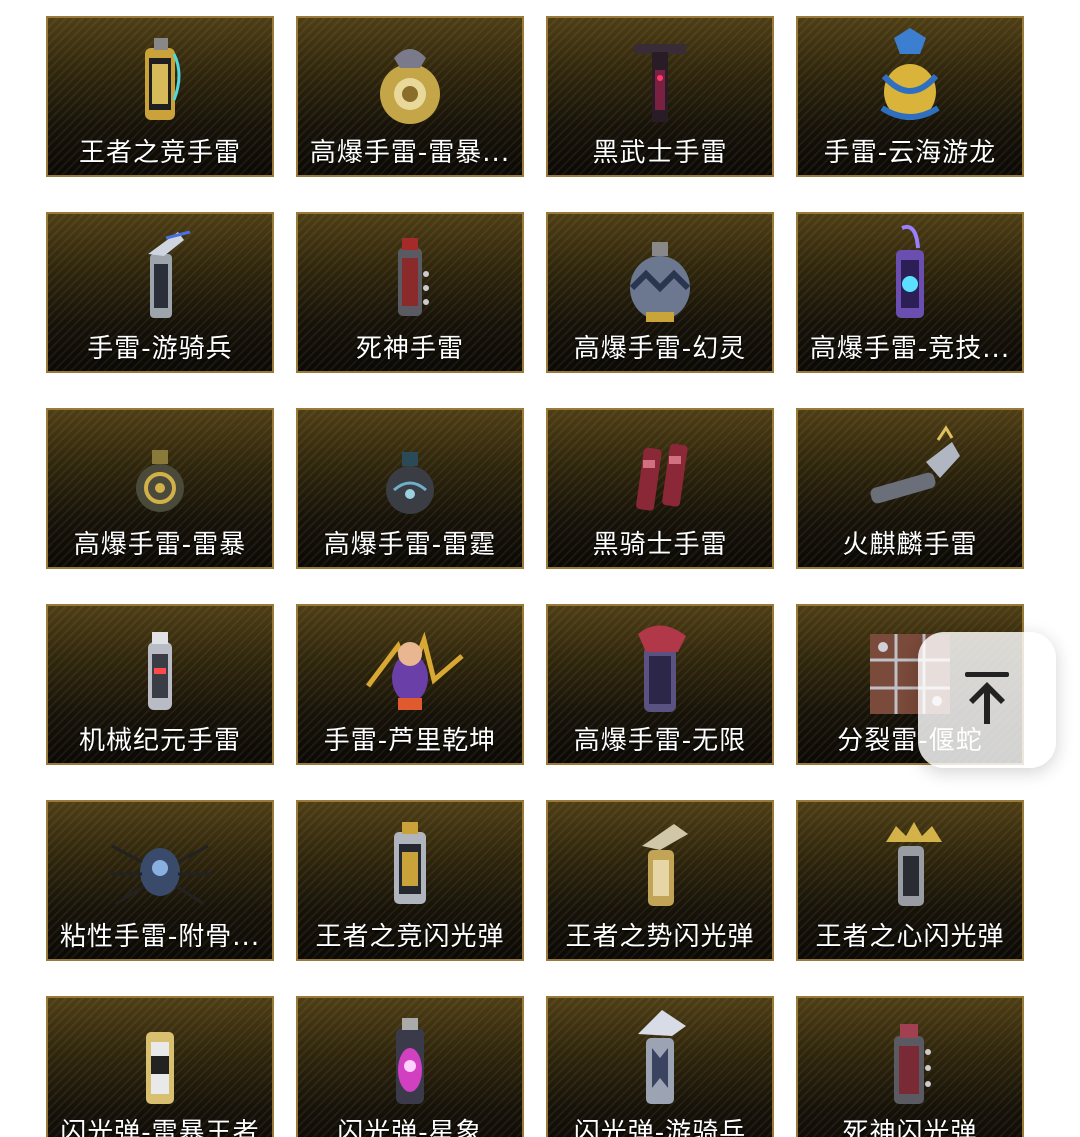 The image size is (1080, 1137). I want to click on red-canister-grenade-icon, so click(410, 272).